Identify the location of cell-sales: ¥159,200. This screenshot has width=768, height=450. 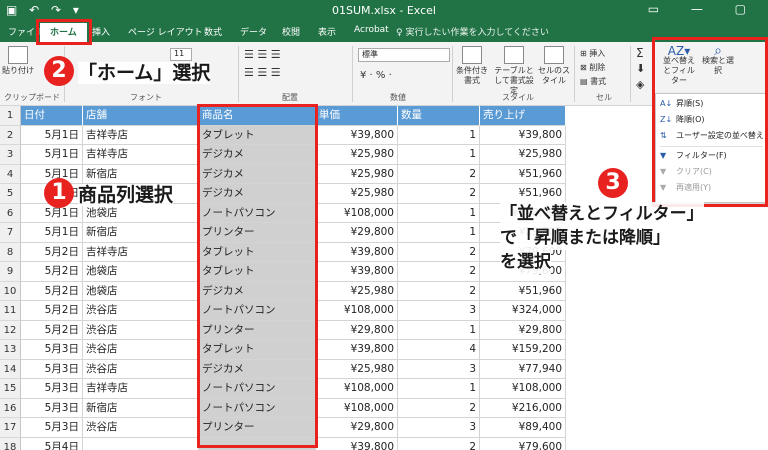
(523, 350).